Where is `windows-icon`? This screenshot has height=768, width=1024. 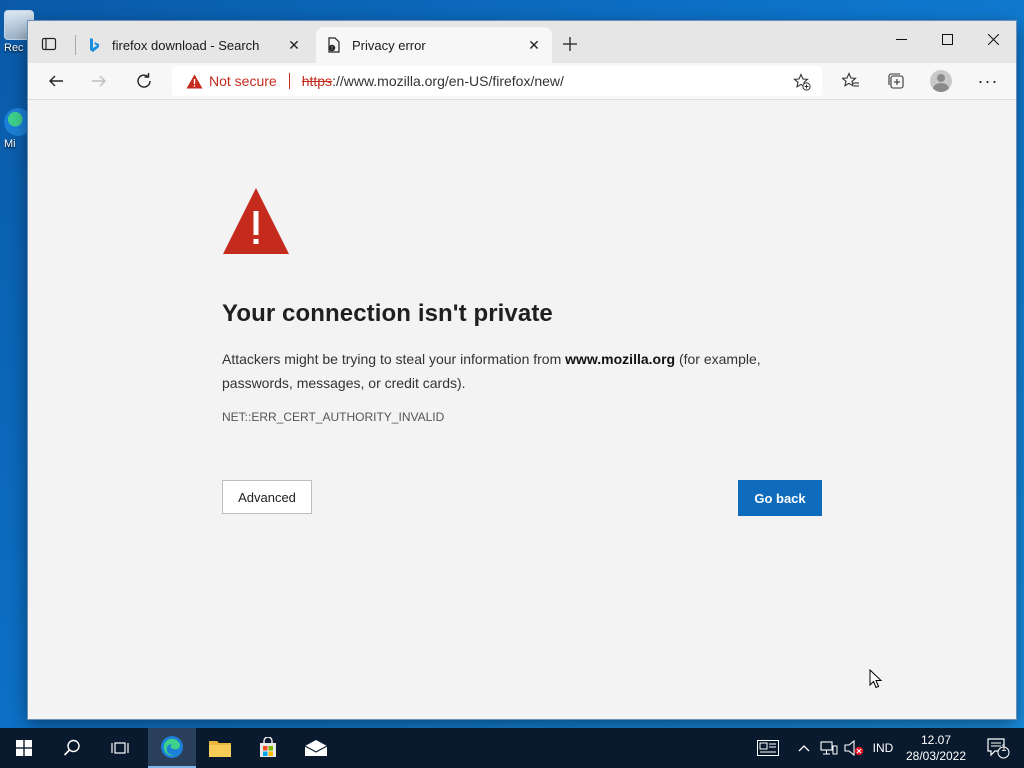
windows-icon is located at coordinates (24, 748).